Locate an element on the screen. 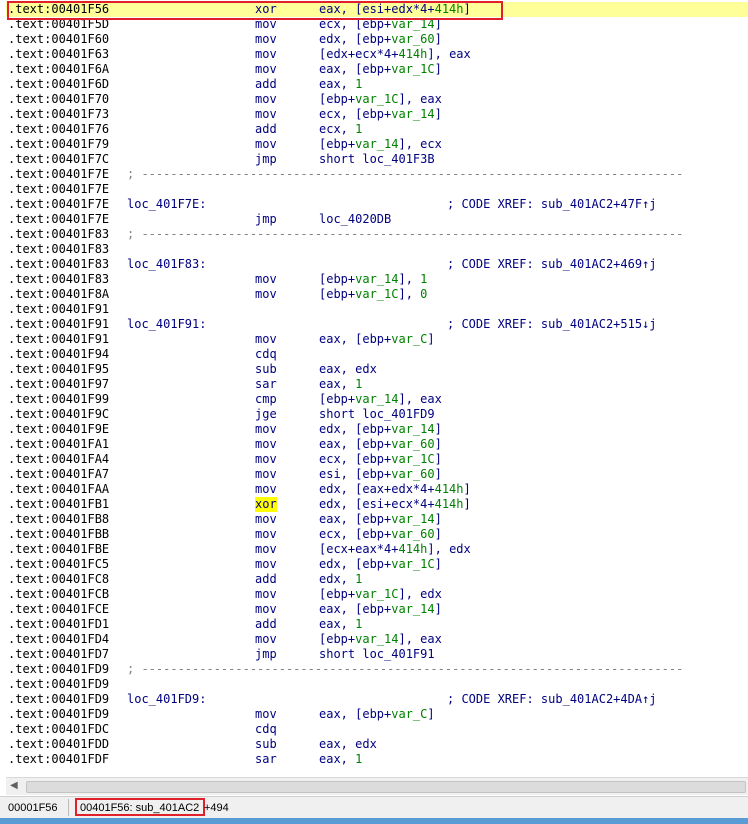 The height and width of the screenshot is (824, 748). address-field: .text:00401FAA is located at coordinates (58, 489).